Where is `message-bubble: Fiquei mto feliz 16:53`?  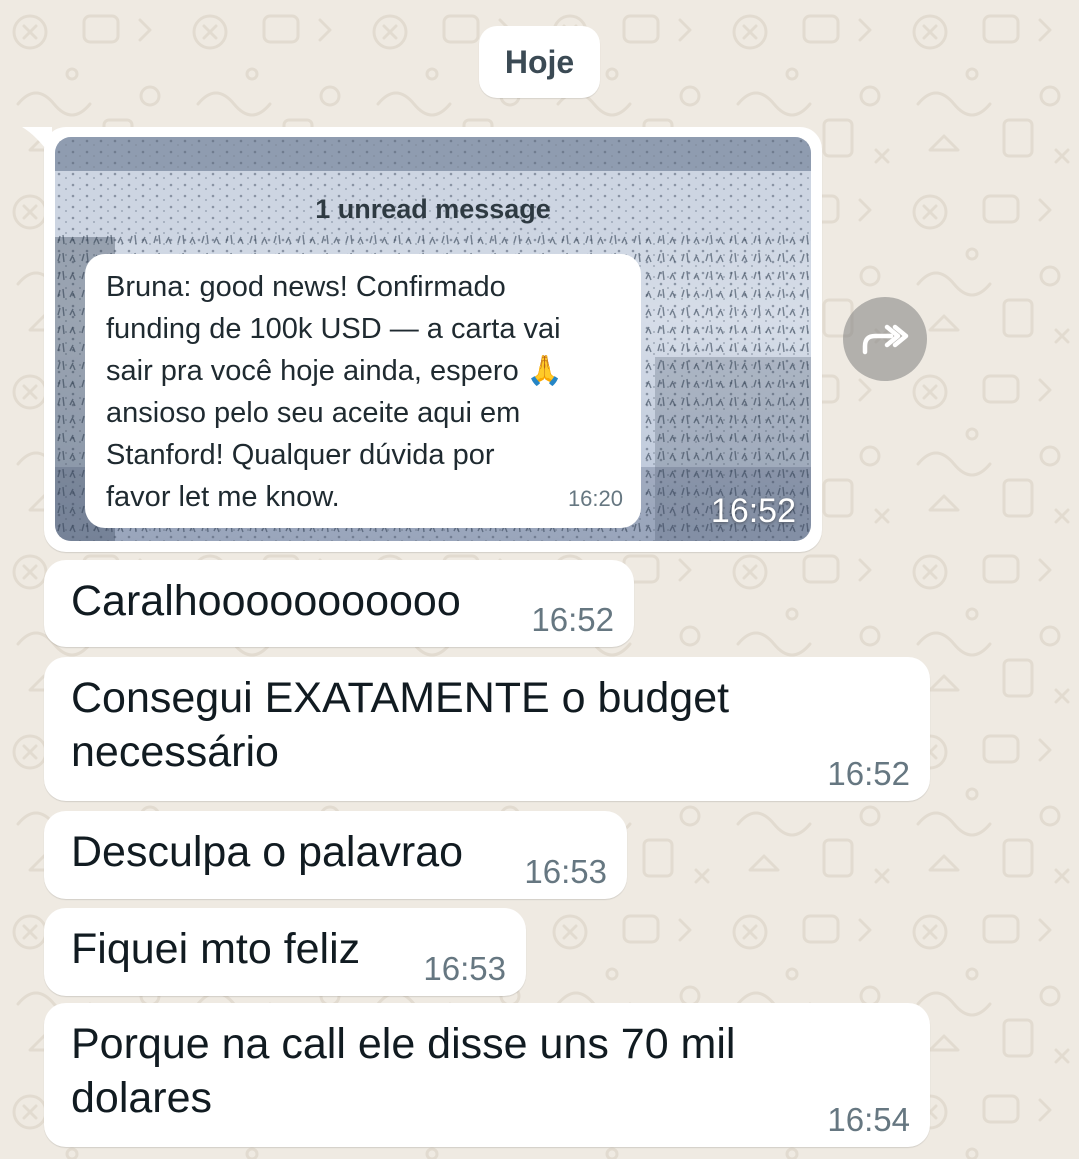
message-bubble: Fiquei mto feliz 16:53 is located at coordinates (285, 952).